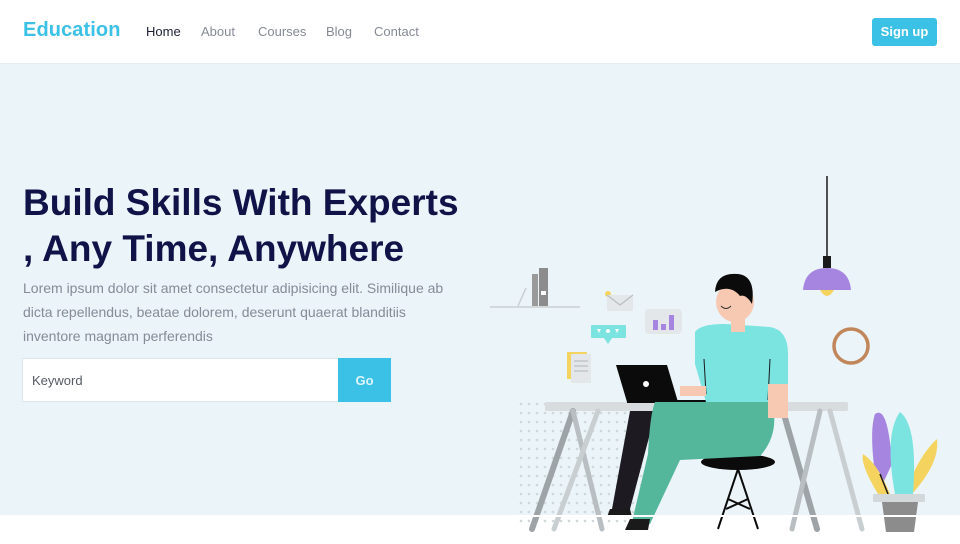 The width and height of the screenshot is (960, 544). I want to click on nav-home-link: Home, so click(163, 31).